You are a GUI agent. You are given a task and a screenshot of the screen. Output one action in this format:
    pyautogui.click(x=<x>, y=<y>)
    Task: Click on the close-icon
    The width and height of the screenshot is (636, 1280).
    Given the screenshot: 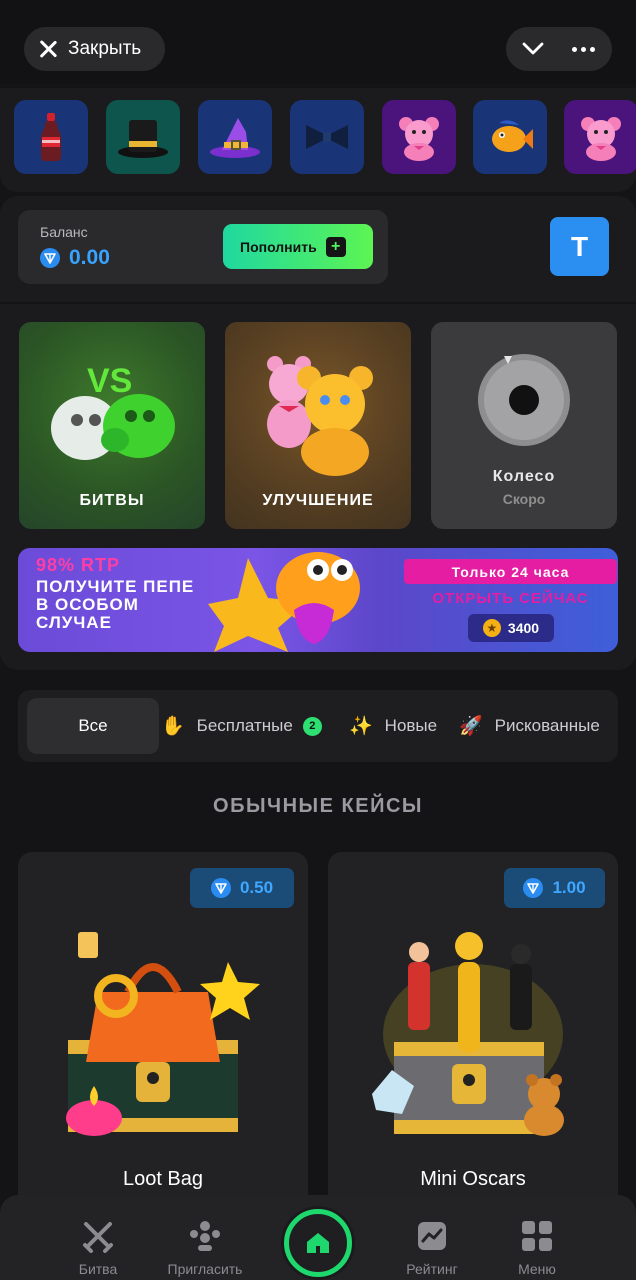 What is the action you would take?
    pyautogui.click(x=48, y=49)
    